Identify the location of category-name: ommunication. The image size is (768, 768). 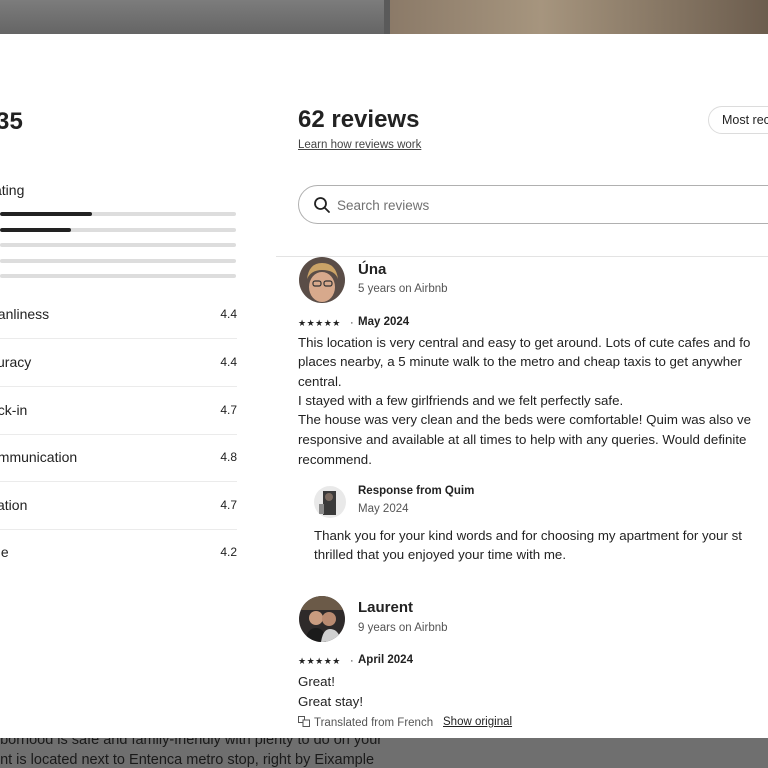
(39, 457).